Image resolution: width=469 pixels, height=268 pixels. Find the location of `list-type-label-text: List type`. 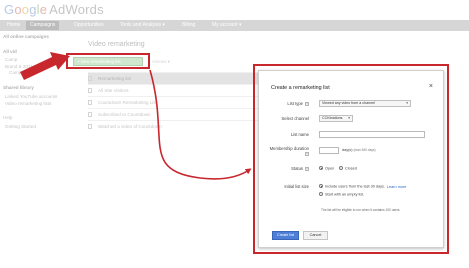

list-type-label-text: List type is located at coordinates (295, 103).